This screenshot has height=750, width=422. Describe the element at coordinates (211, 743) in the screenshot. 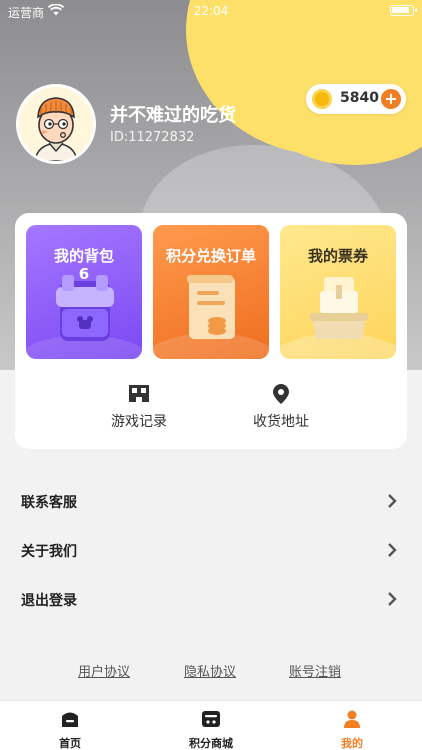

I see `tab-label: 积分商城` at that location.